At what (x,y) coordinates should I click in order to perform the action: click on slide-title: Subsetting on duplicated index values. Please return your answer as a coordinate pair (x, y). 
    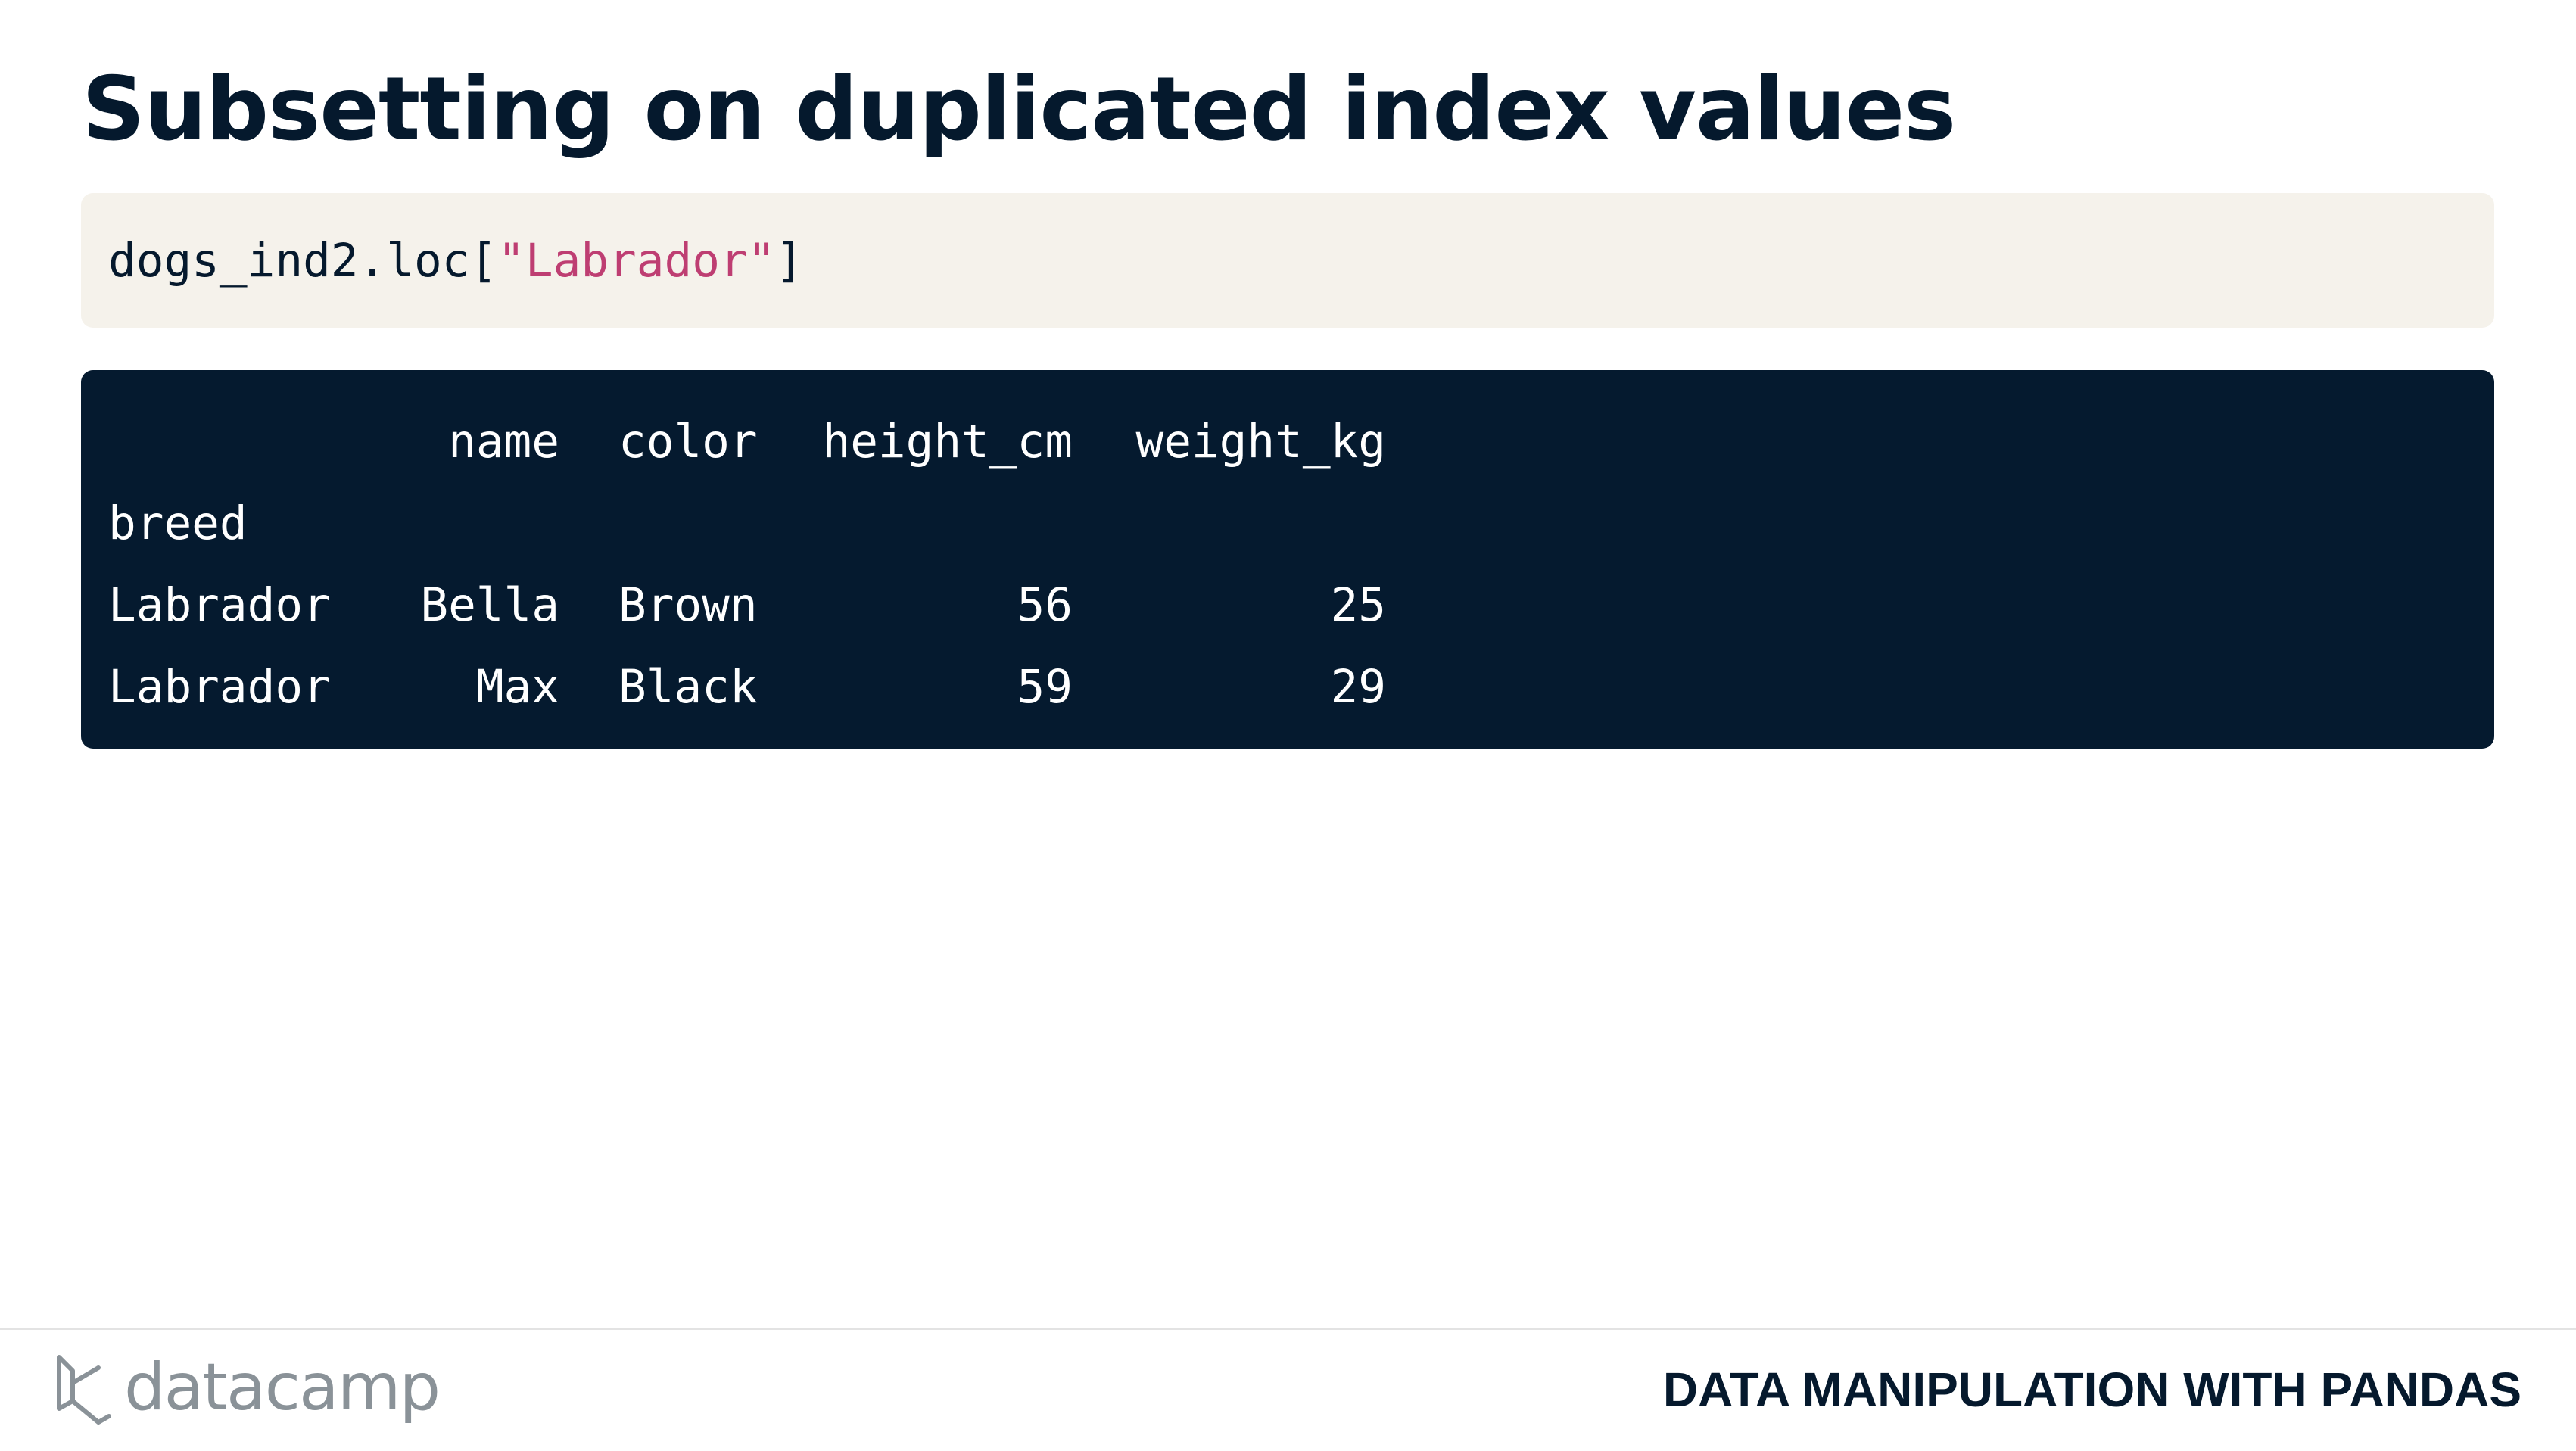
    Looking at the image, I should click on (1019, 109).